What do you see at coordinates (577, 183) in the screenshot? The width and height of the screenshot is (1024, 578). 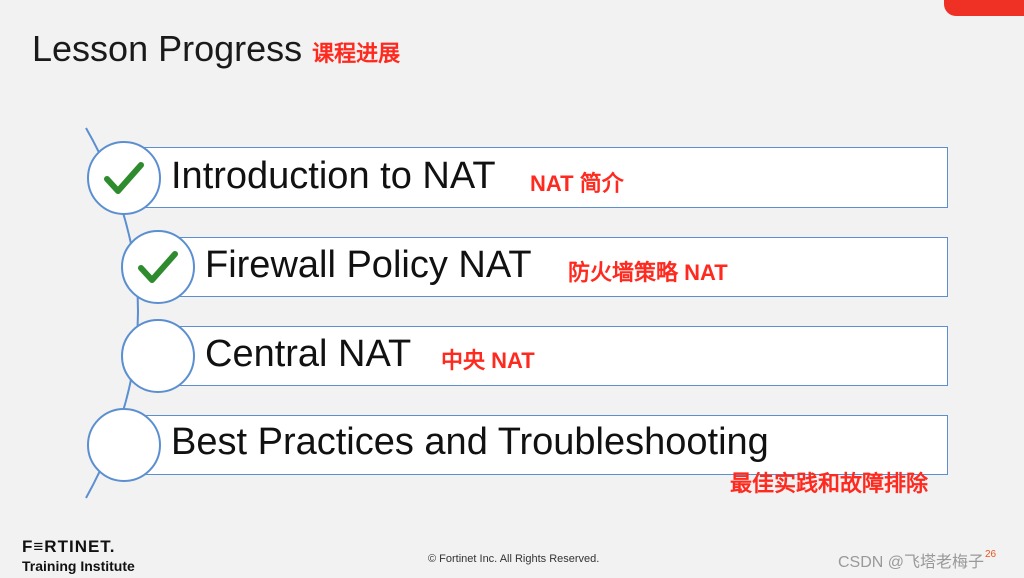 I see `lesson-label-cn-1: NAT 简介` at bounding box center [577, 183].